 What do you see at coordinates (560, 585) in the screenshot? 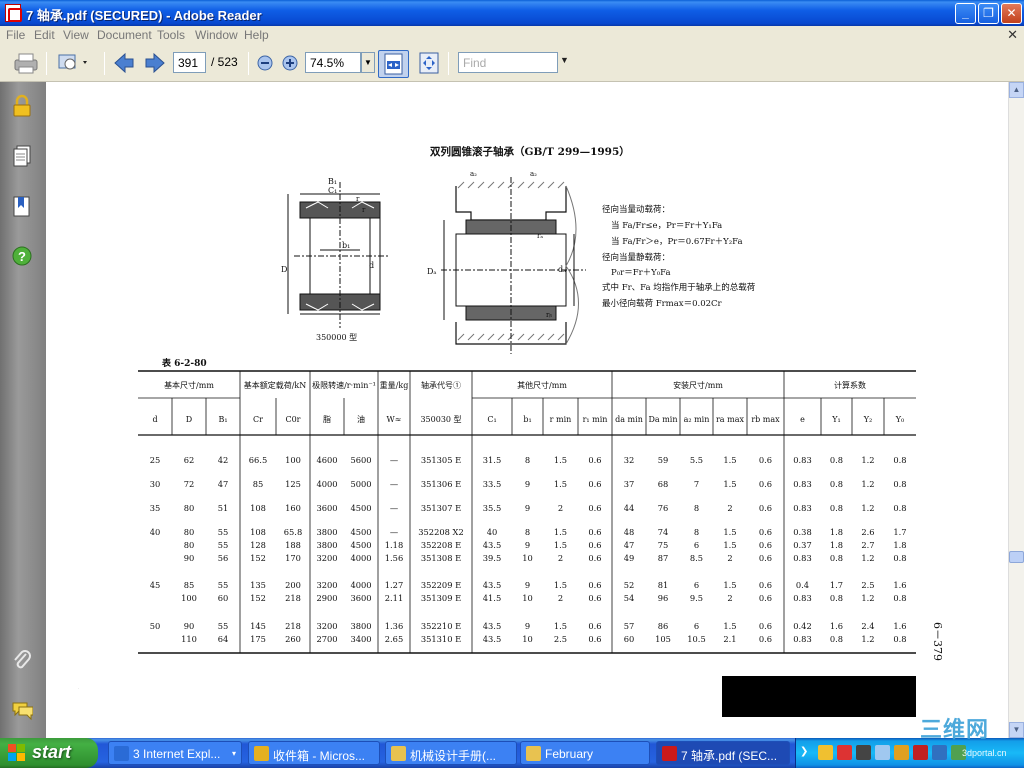
I see `table-cell: 1.5` at bounding box center [560, 585].